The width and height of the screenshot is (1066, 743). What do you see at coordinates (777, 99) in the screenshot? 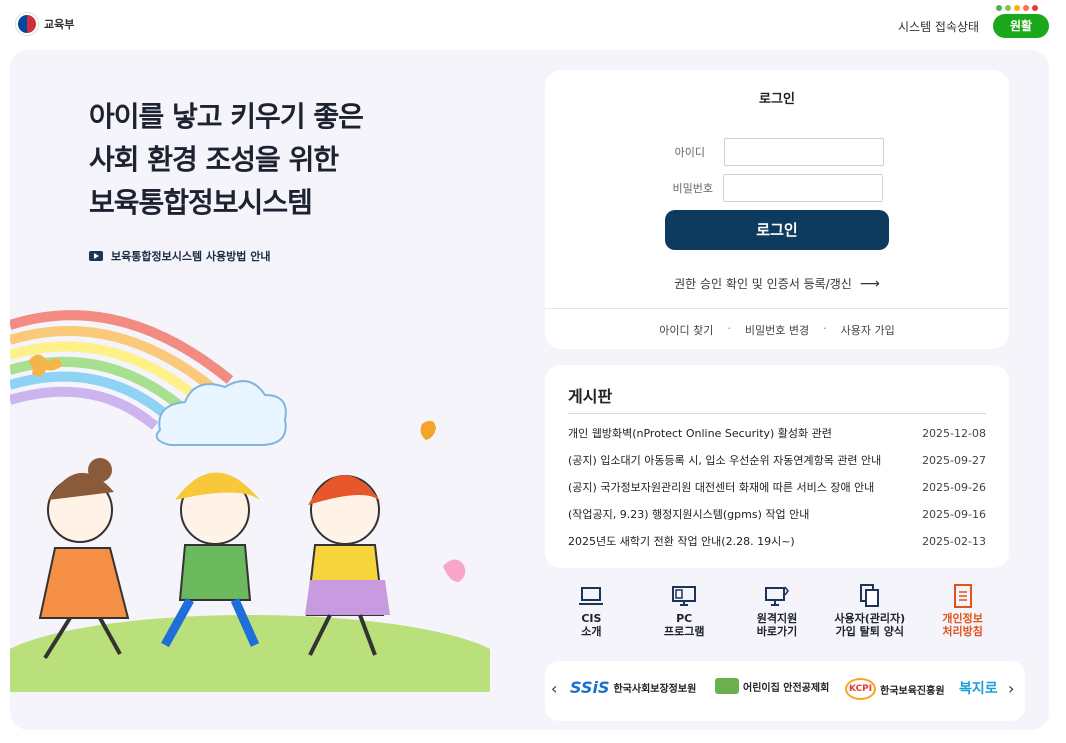
I see `login-title: 로그인` at bounding box center [777, 99].